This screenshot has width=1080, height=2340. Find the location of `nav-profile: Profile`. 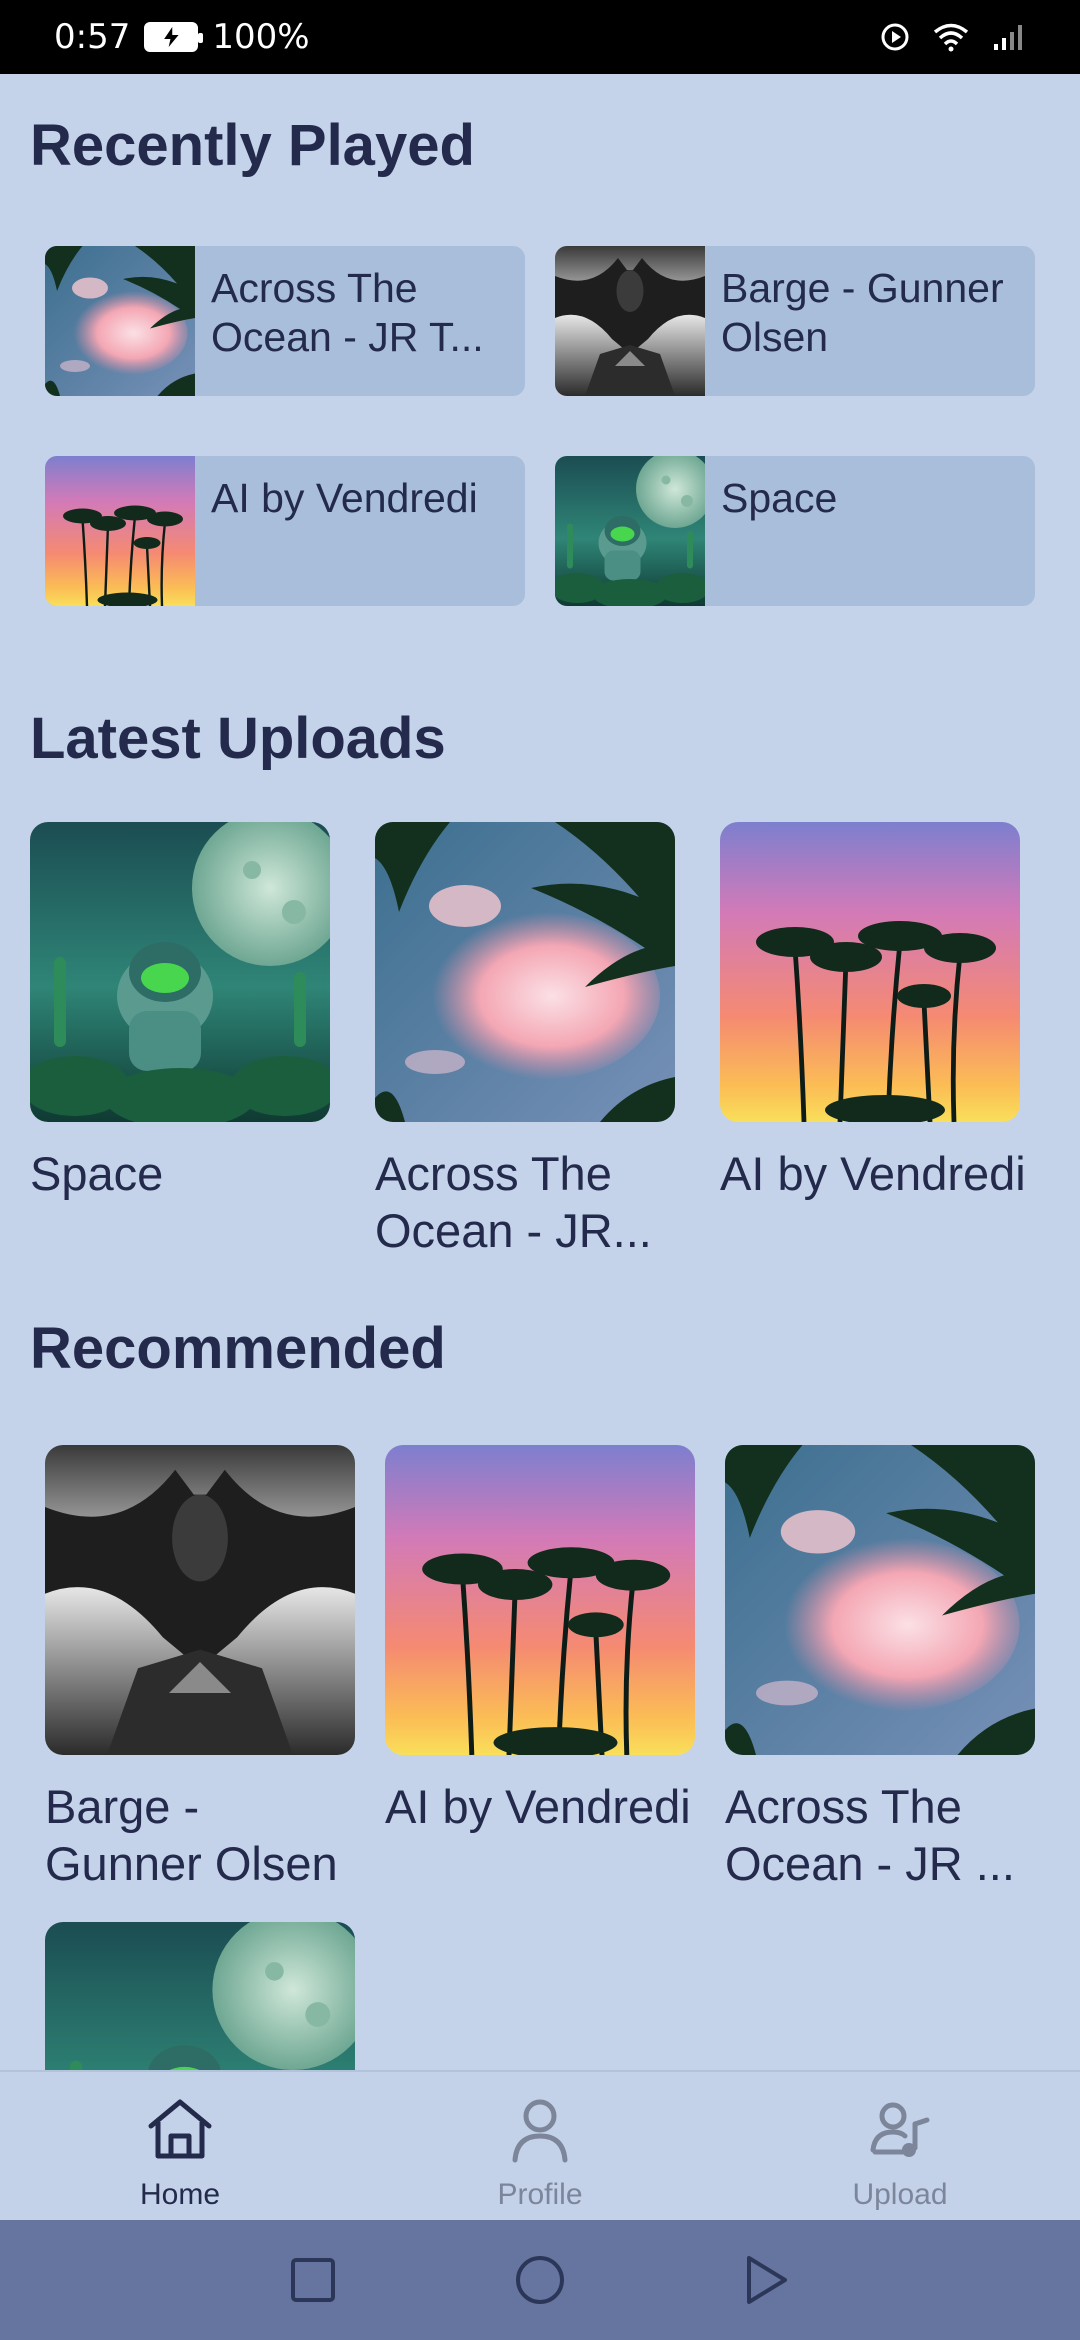

nav-profile: Profile is located at coordinates (540, 2146).